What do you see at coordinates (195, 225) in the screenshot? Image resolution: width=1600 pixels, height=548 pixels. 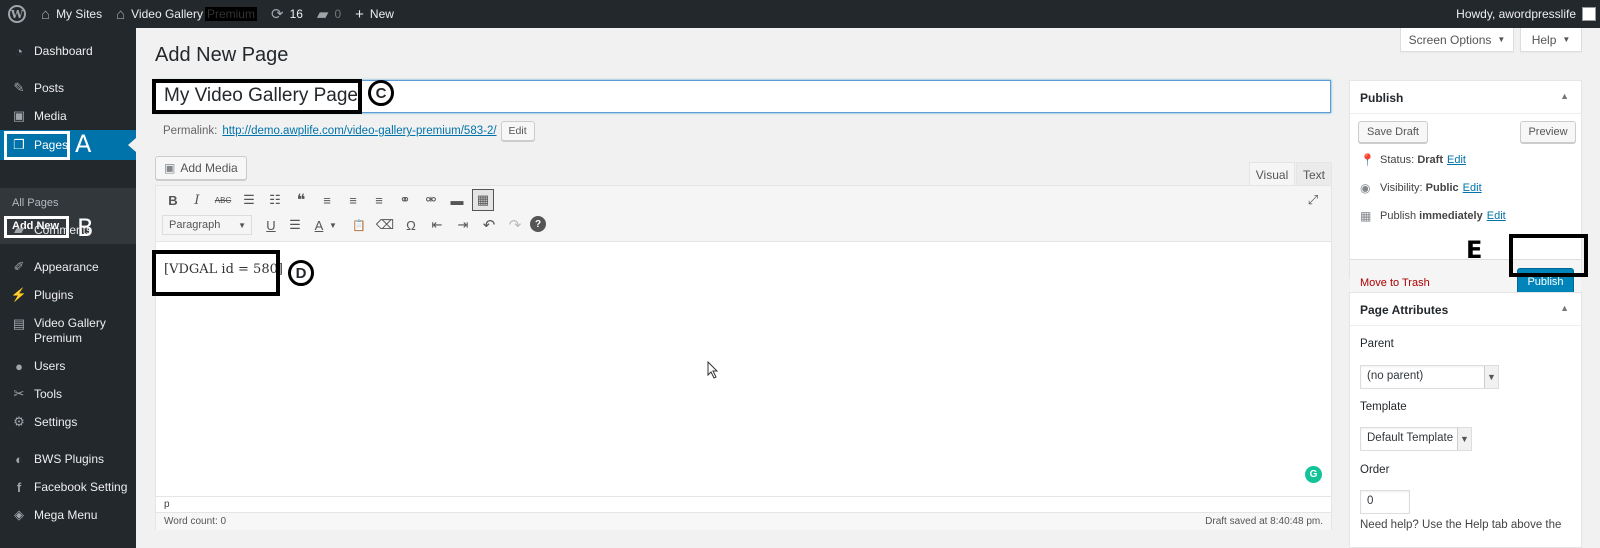 I see `format-select-value: Paragraph` at bounding box center [195, 225].